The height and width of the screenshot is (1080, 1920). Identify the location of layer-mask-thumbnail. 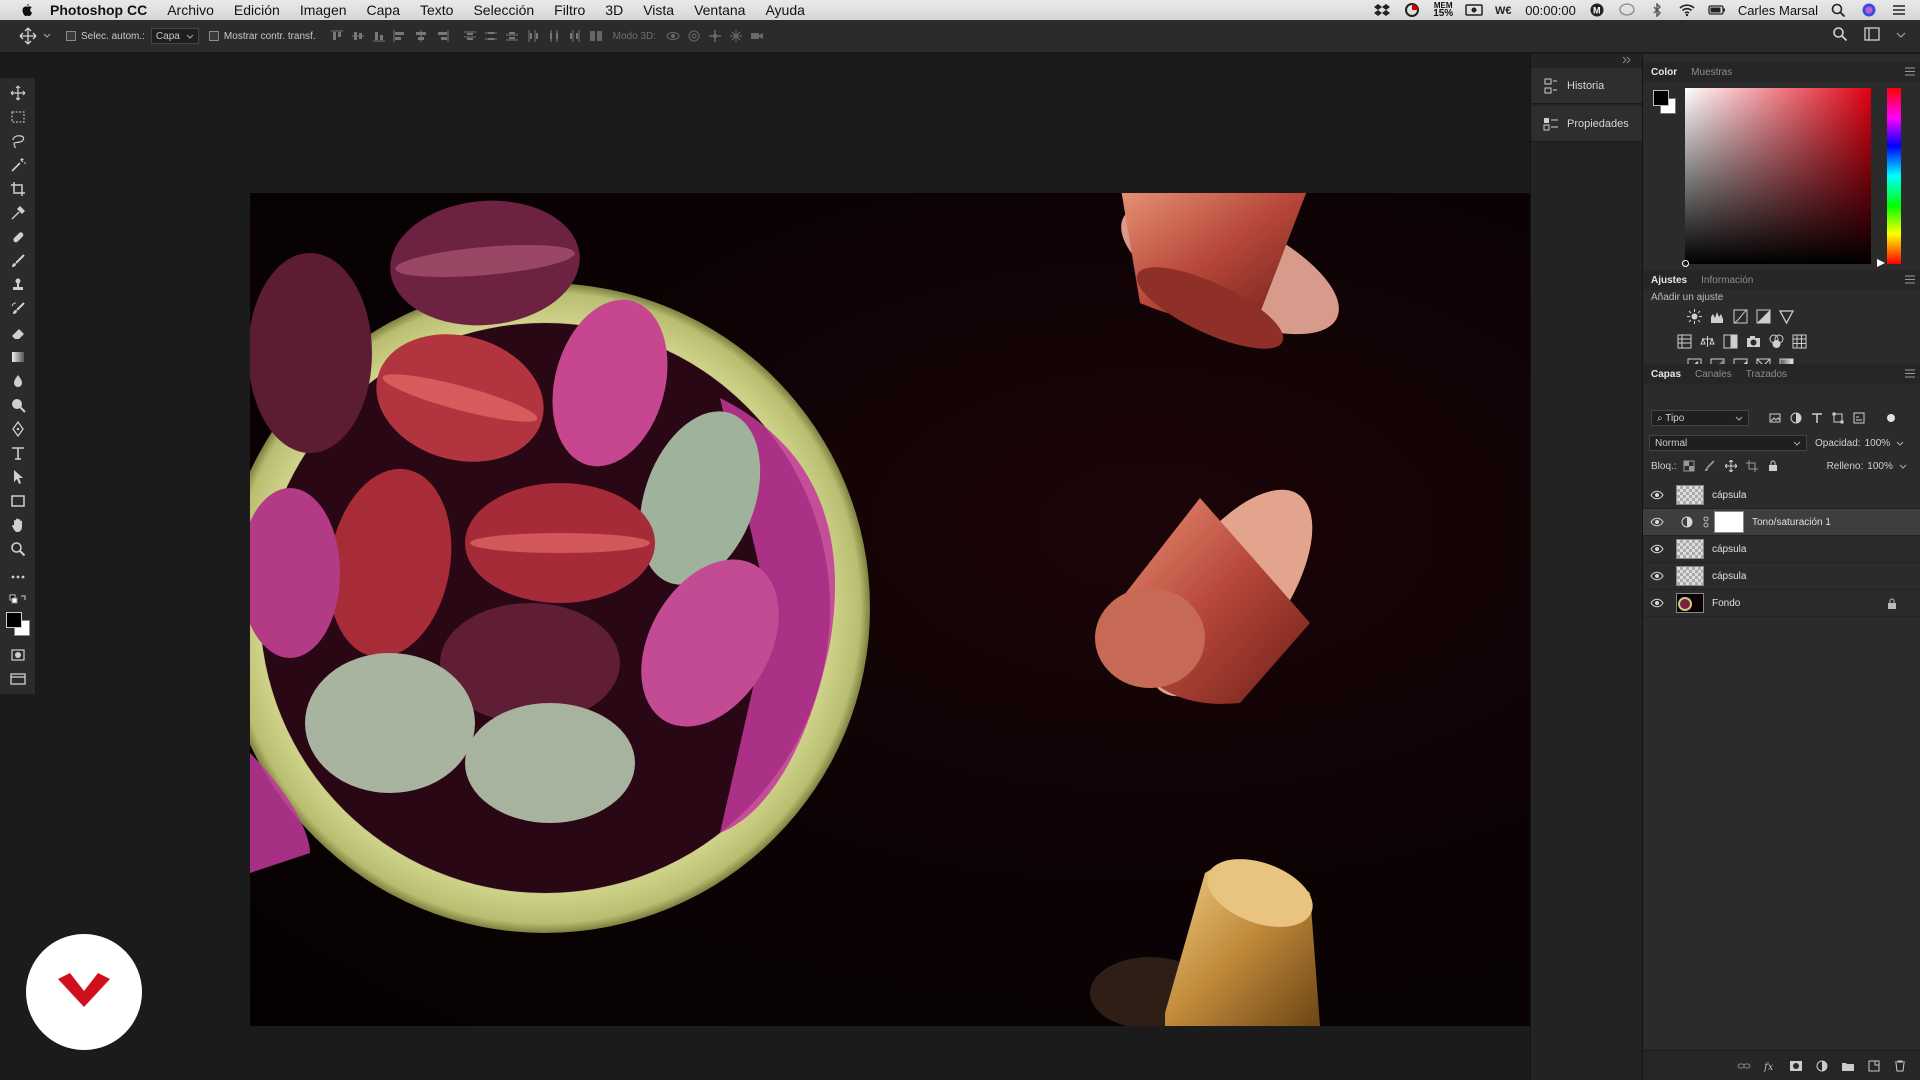
(1729, 522).